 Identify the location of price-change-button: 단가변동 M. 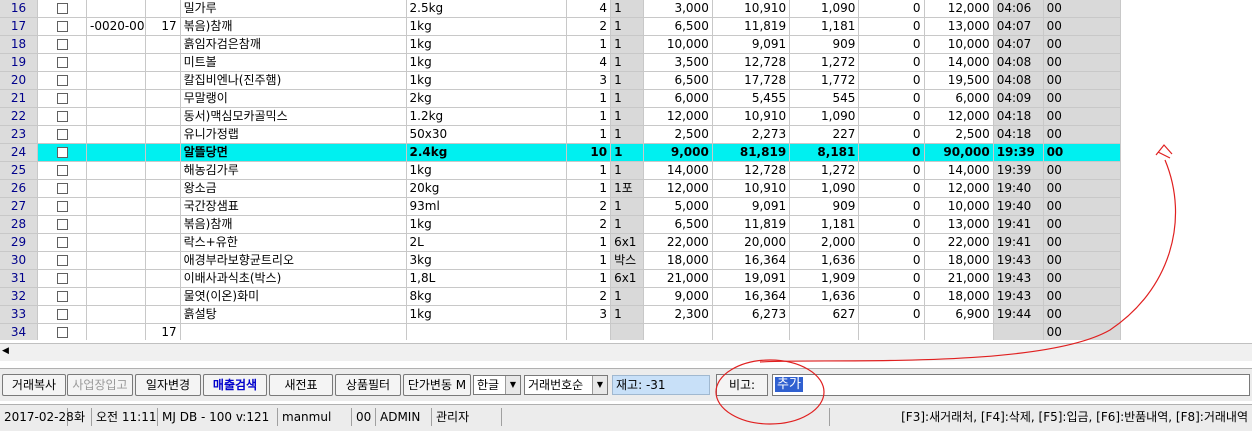
(437, 385).